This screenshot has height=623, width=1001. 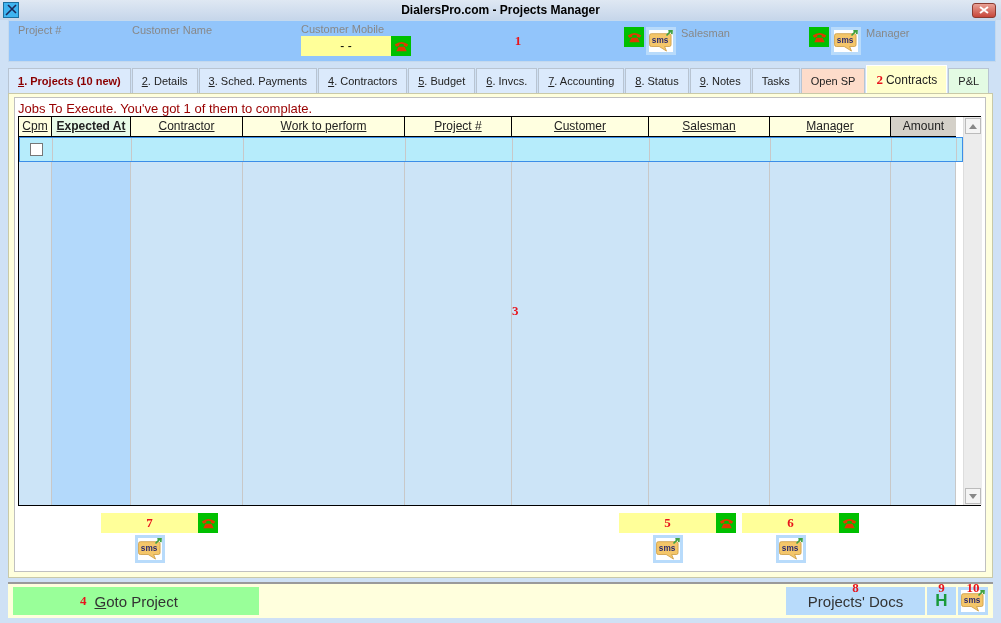 What do you see at coordinates (11, 10) in the screenshot?
I see `app-icon` at bounding box center [11, 10].